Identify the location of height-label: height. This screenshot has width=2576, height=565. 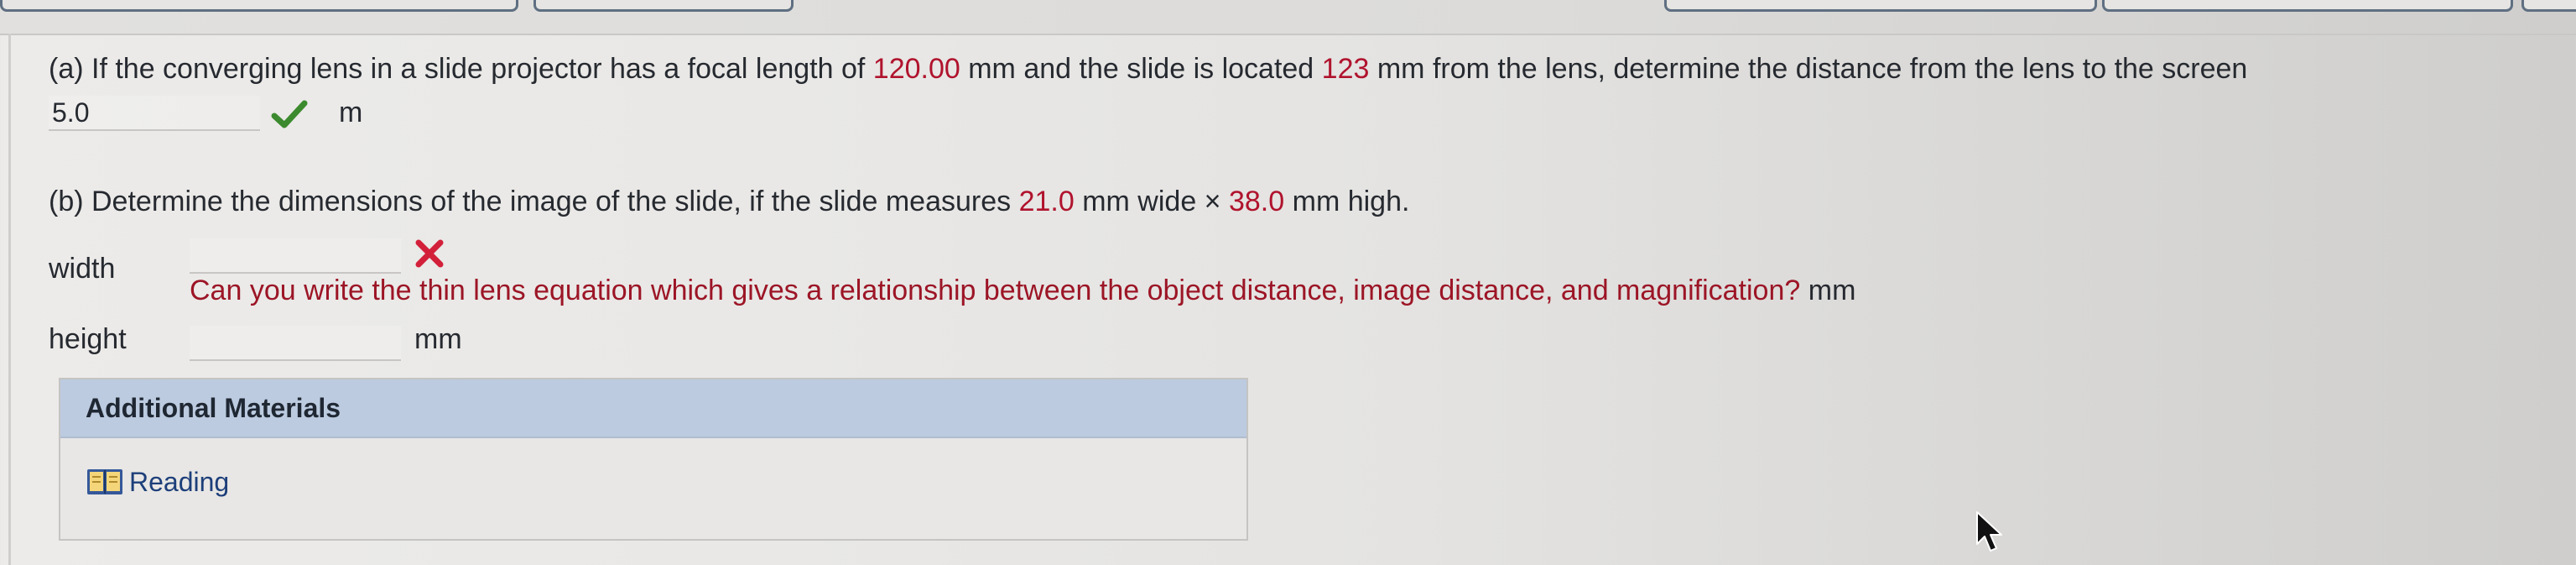
(88, 339).